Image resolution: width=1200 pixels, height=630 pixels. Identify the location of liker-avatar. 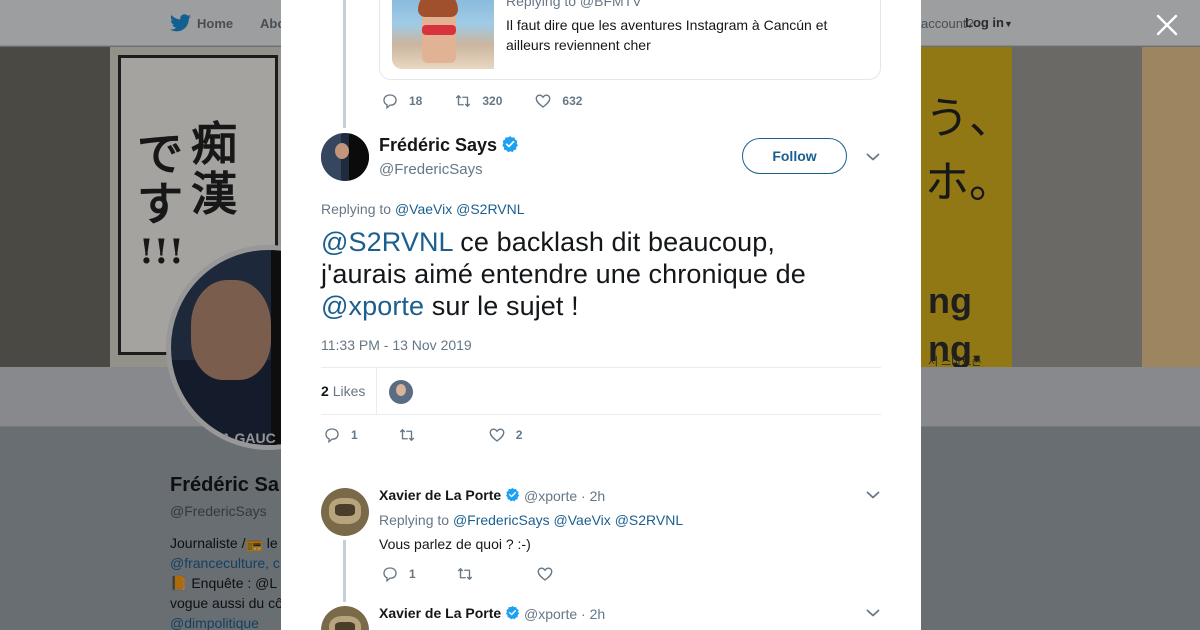
(401, 392).